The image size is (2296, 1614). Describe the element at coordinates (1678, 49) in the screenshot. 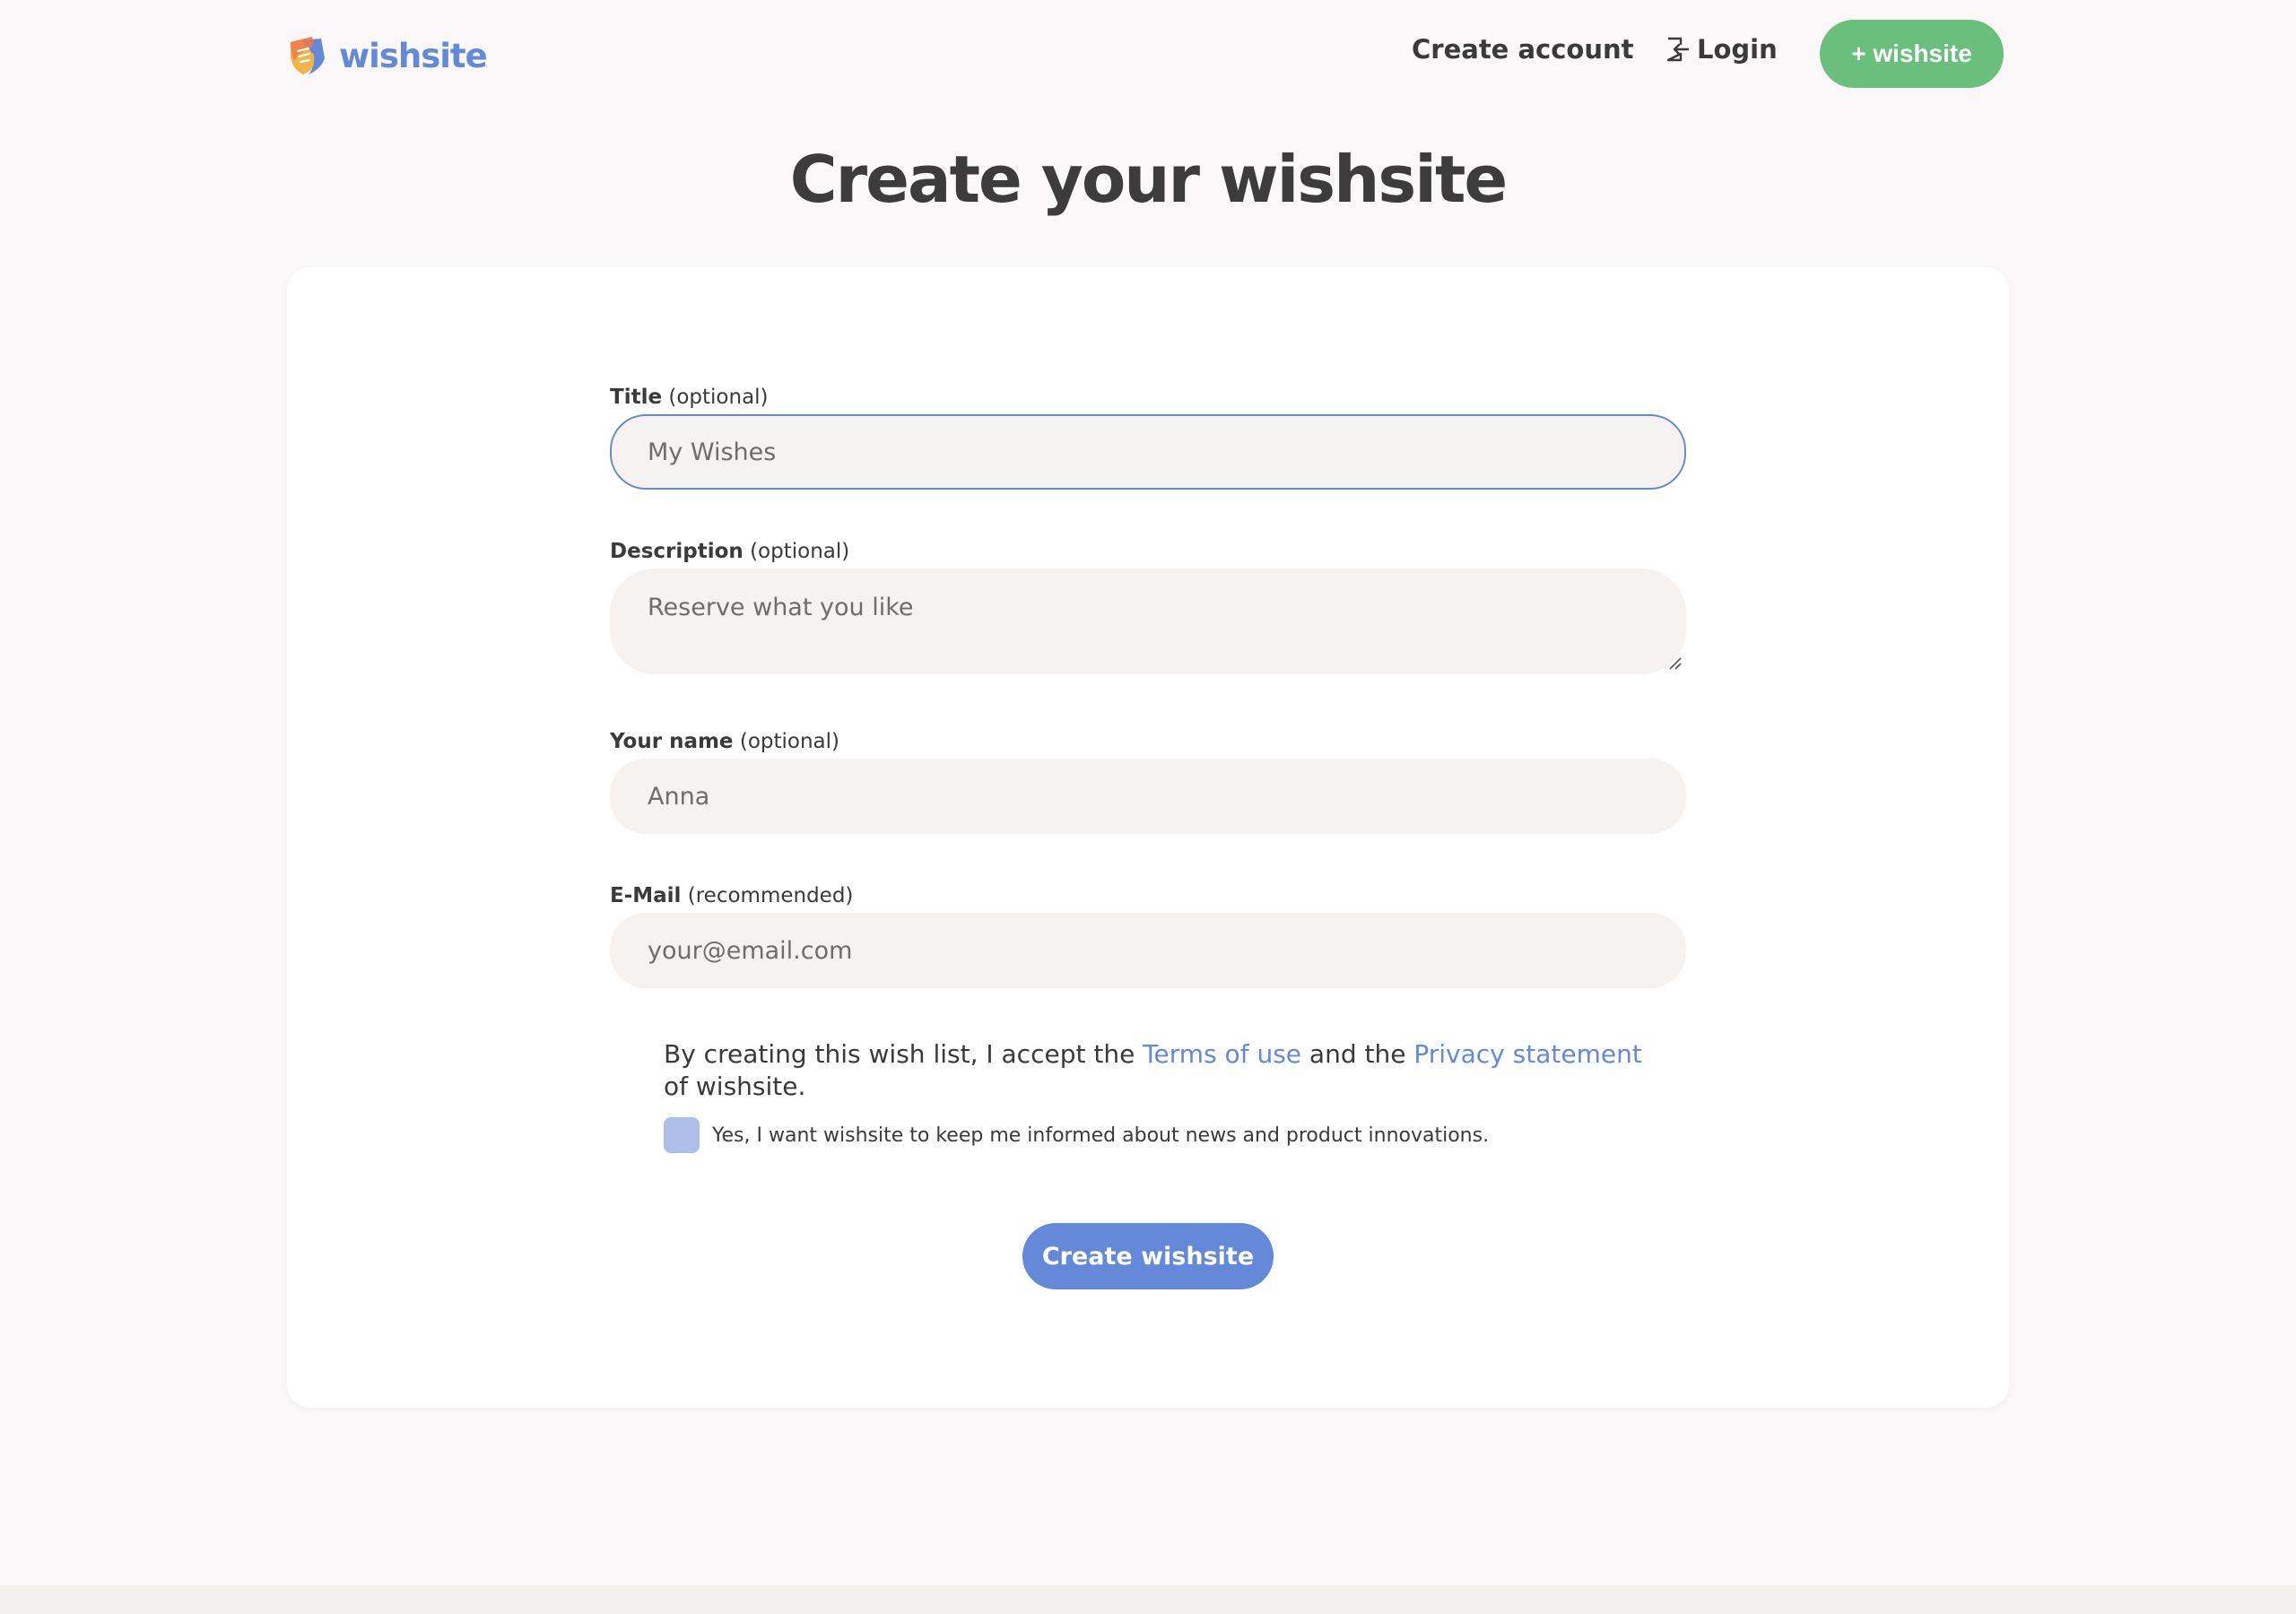

I see `login-icon` at that location.